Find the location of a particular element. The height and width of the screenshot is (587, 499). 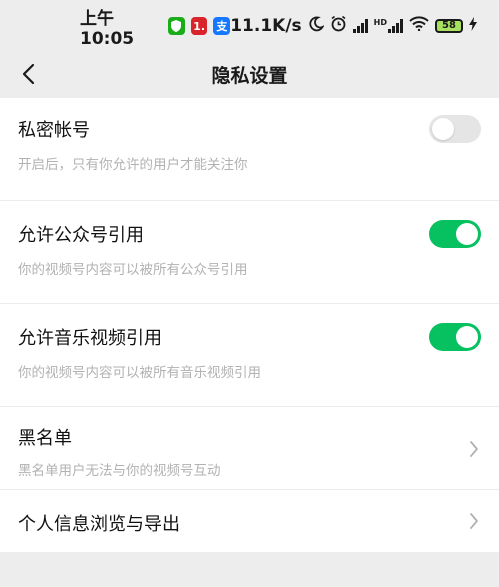

alarm-icon is located at coordinates (338, 26).